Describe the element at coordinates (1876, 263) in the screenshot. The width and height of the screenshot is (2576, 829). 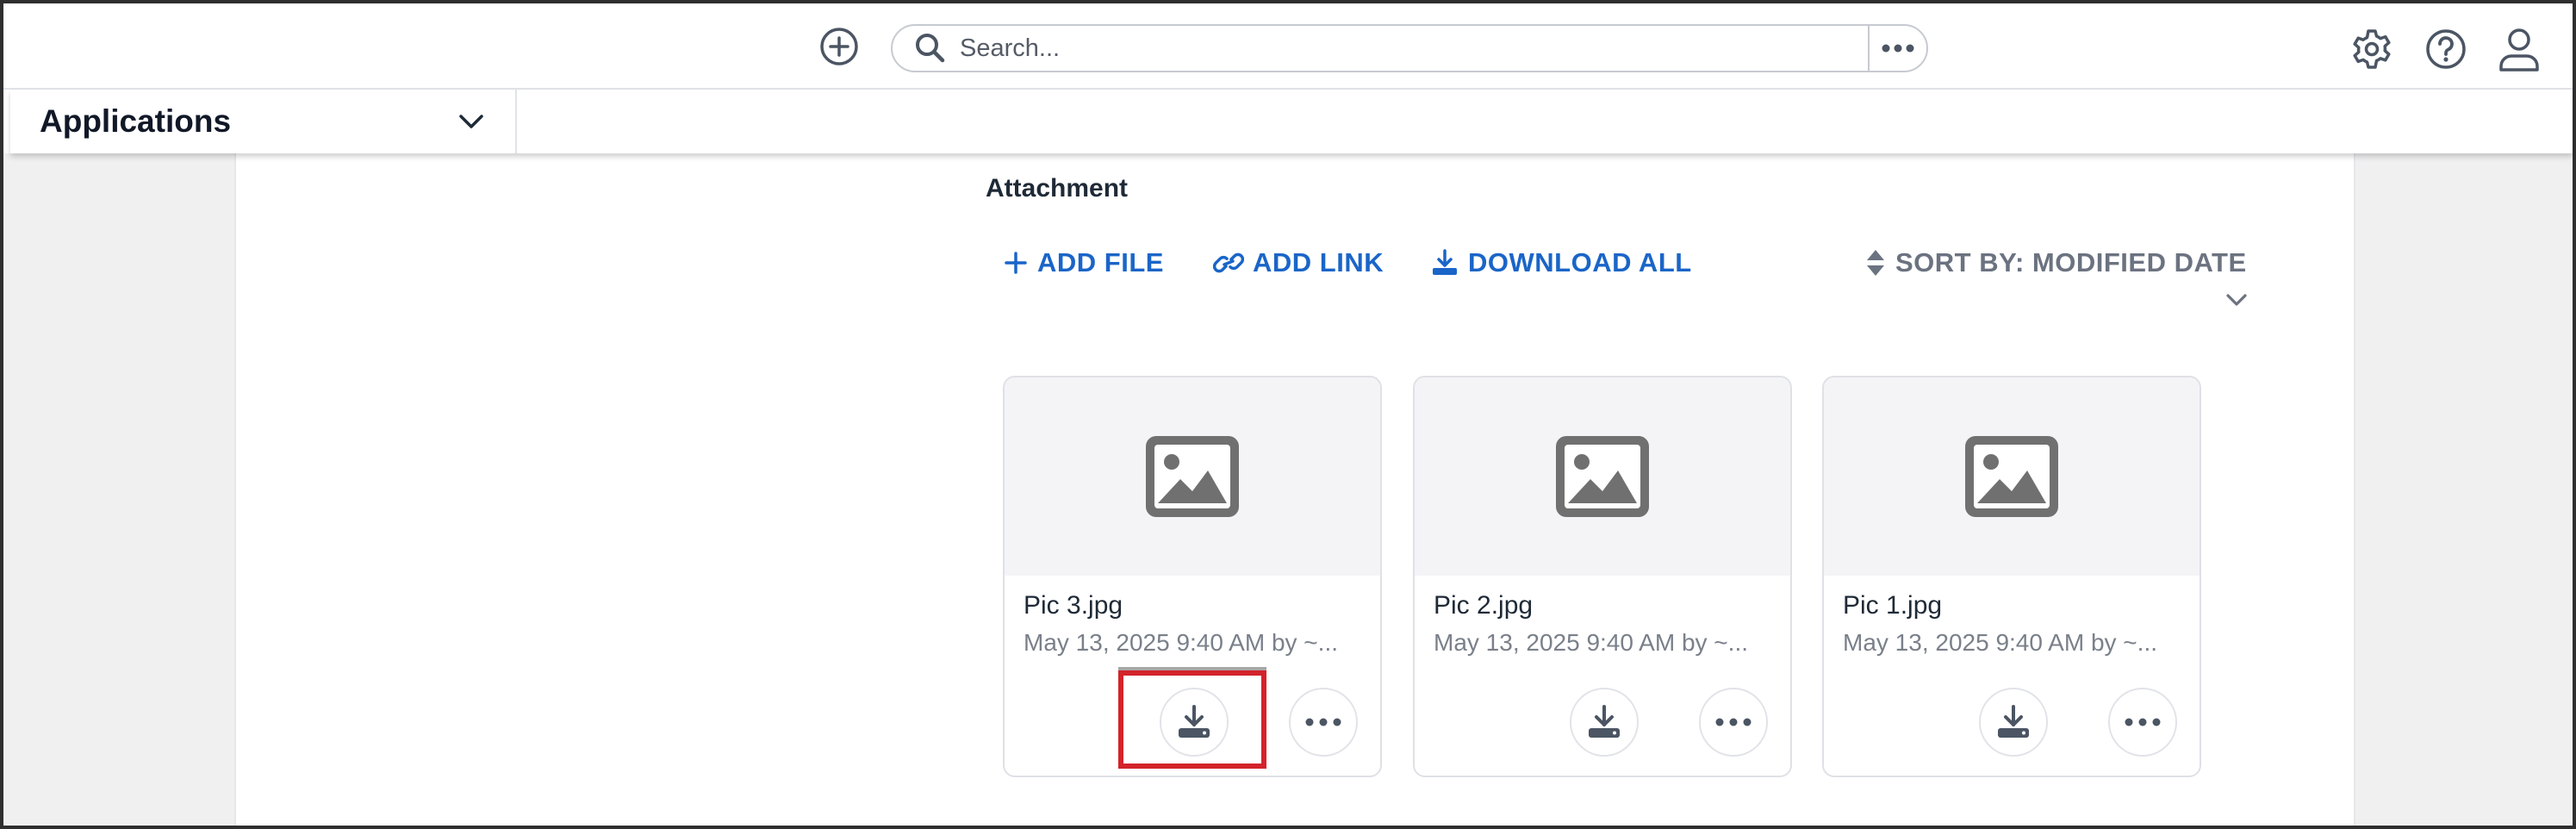
I see `sort-icon` at that location.